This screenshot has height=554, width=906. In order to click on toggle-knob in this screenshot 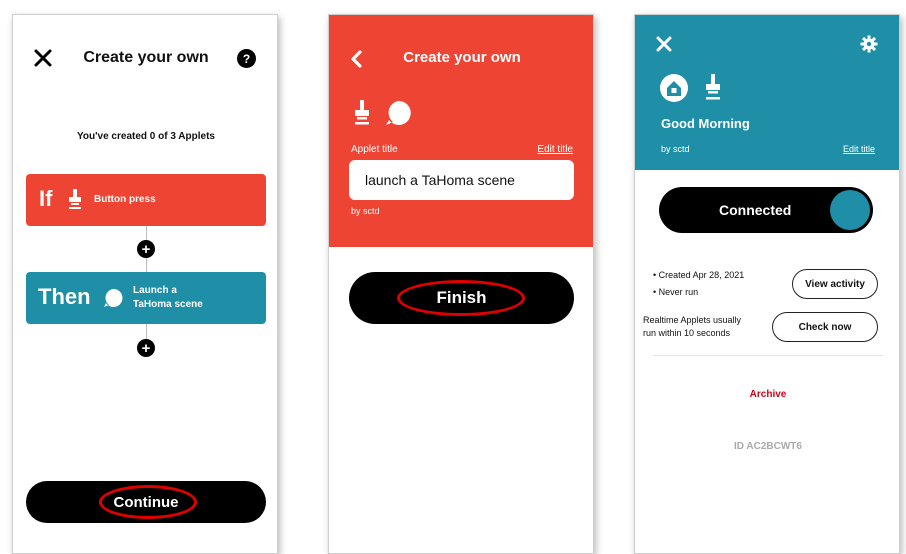, I will do `click(850, 210)`.